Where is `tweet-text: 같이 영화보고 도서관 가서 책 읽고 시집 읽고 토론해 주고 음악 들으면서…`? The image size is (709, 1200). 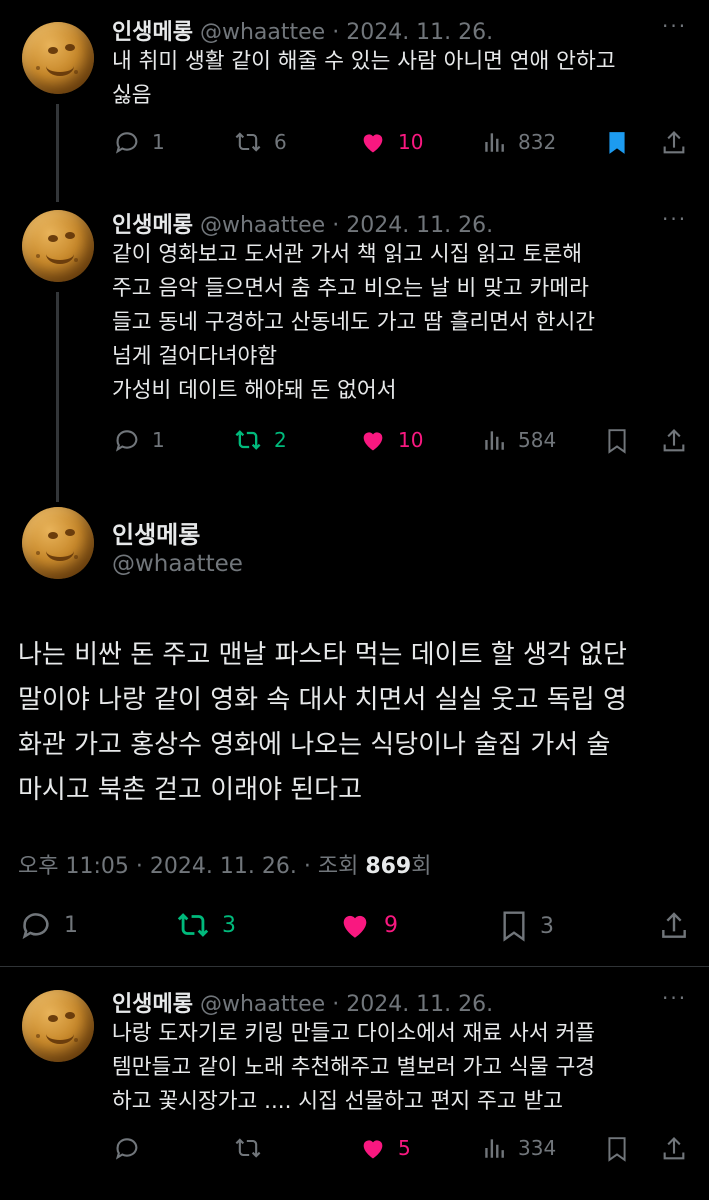 tweet-text: 같이 영화보고 도서관 가서 책 읽고 시집 읽고 토론해 주고 음악 들으면서… is located at coordinates (353, 323).